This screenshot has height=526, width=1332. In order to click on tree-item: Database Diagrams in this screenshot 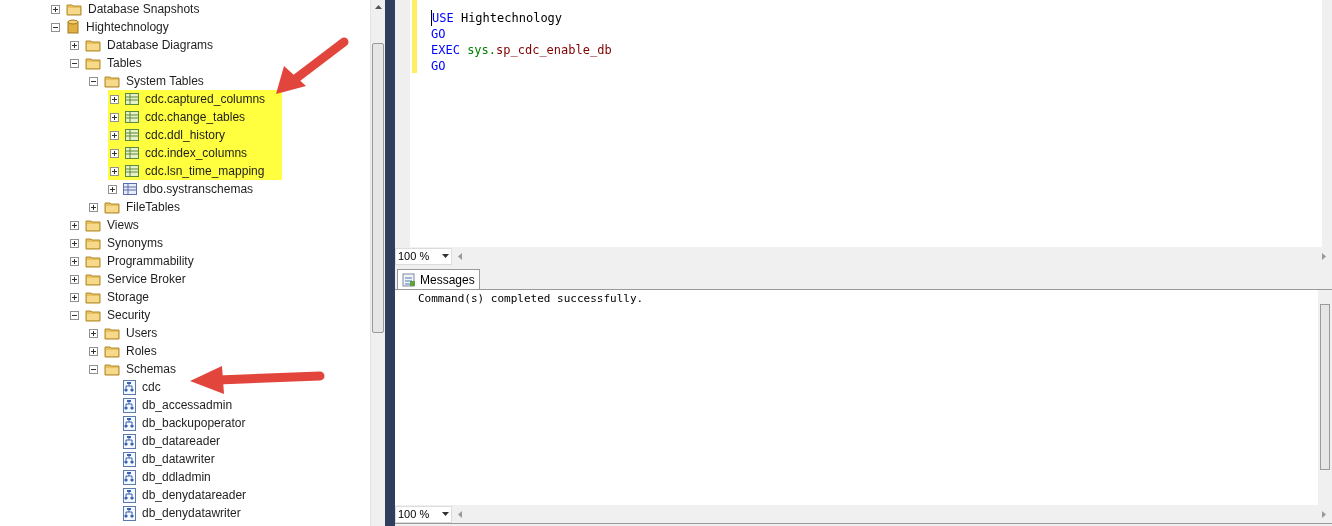, I will do `click(160, 45)`.